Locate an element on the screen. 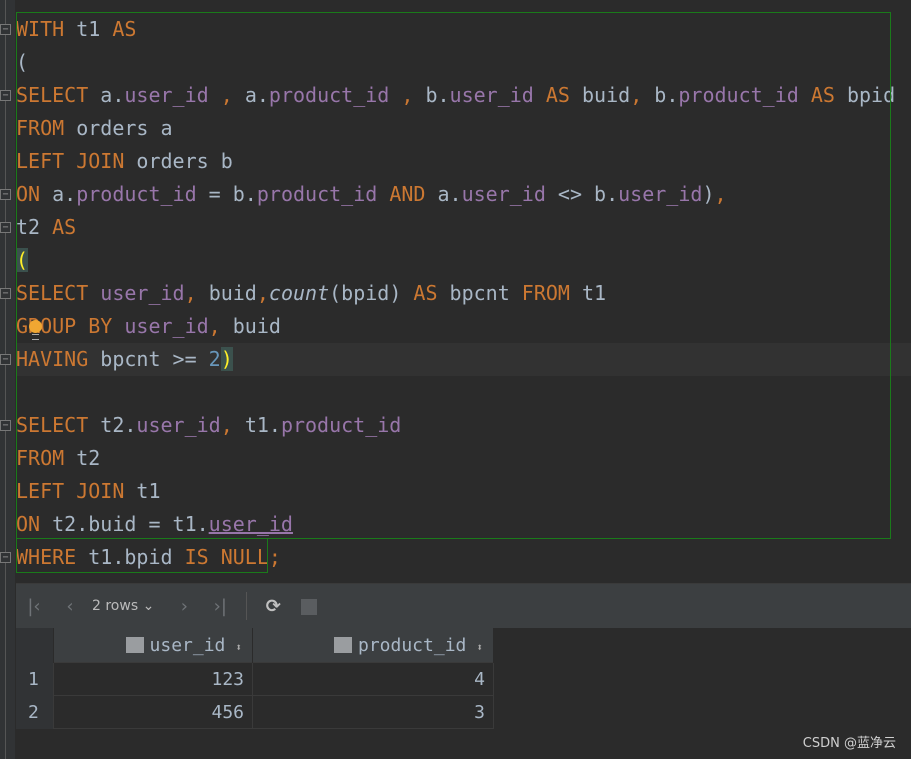 This screenshot has height=759, width=911. rows-count-dropdown: 2 rows ⌄ is located at coordinates (123, 606).